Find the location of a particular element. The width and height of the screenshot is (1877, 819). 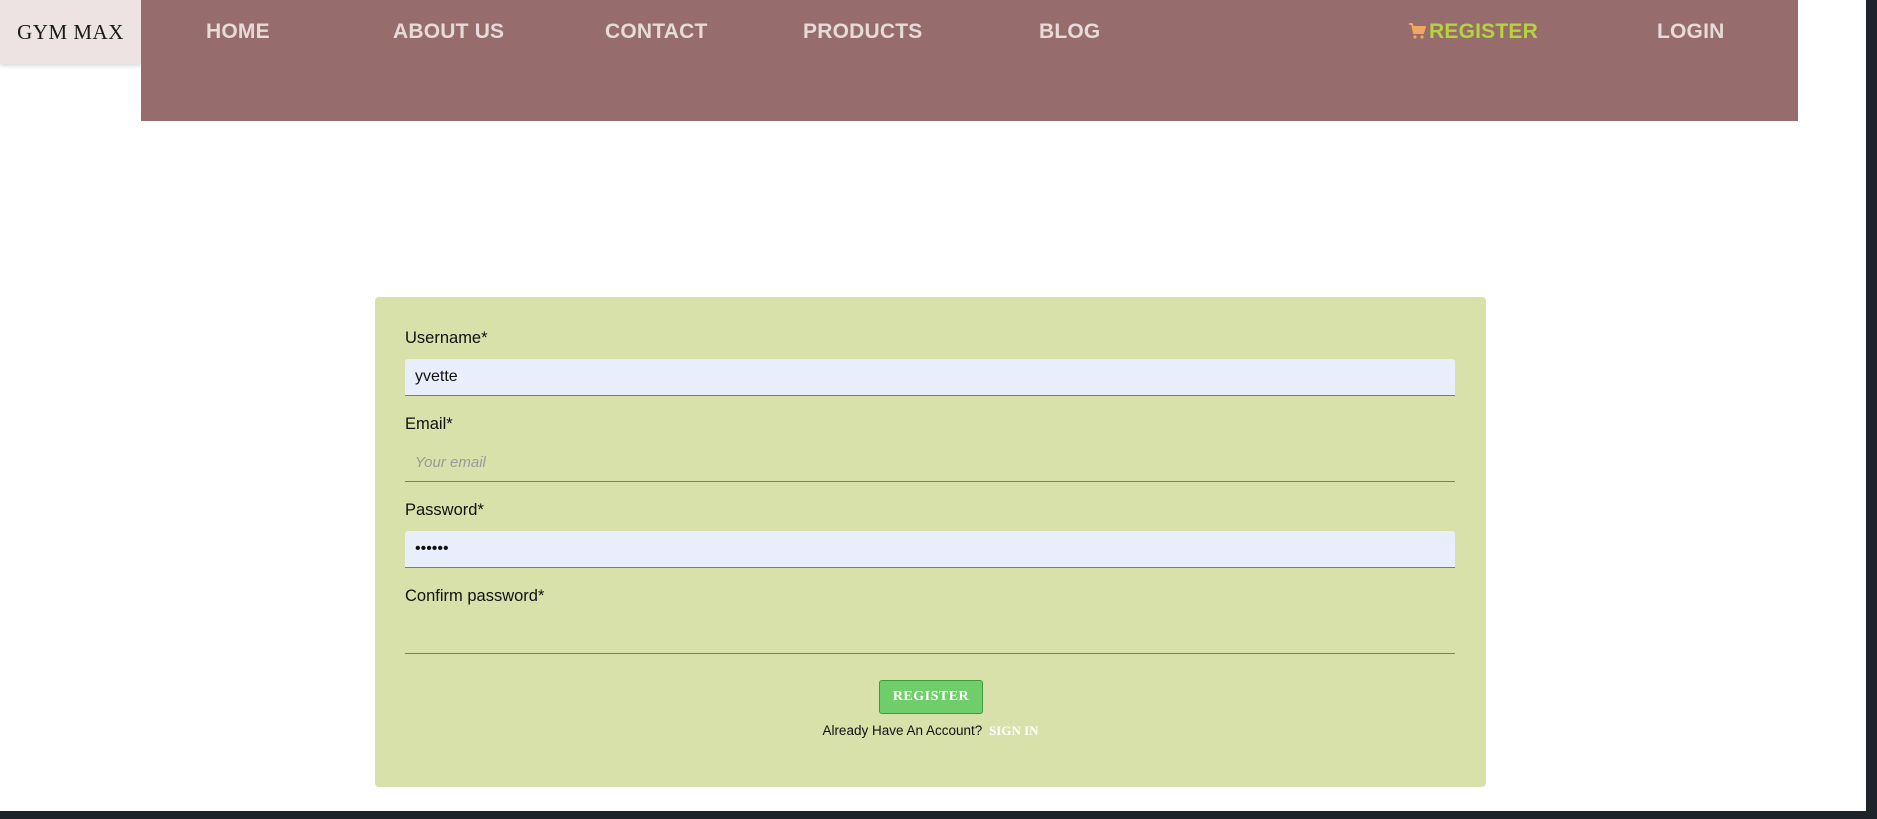

signin-prompt: Already Have An Account? SIGN IN is located at coordinates (930, 731).